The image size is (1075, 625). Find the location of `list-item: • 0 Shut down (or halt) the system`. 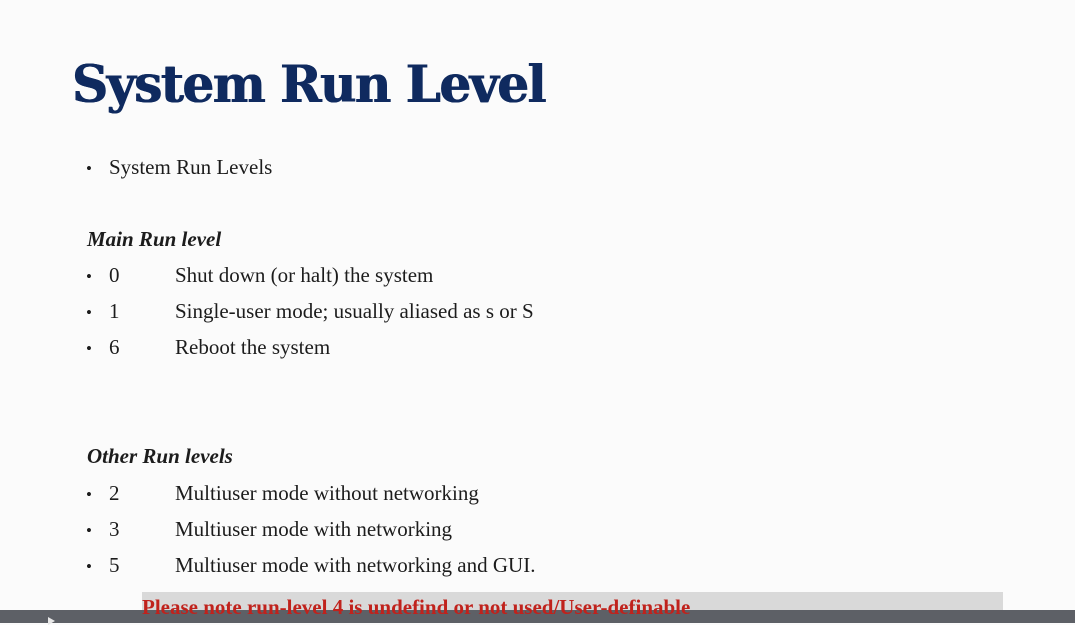

list-item: • 0 Shut down (or halt) the system is located at coordinates (259, 275).